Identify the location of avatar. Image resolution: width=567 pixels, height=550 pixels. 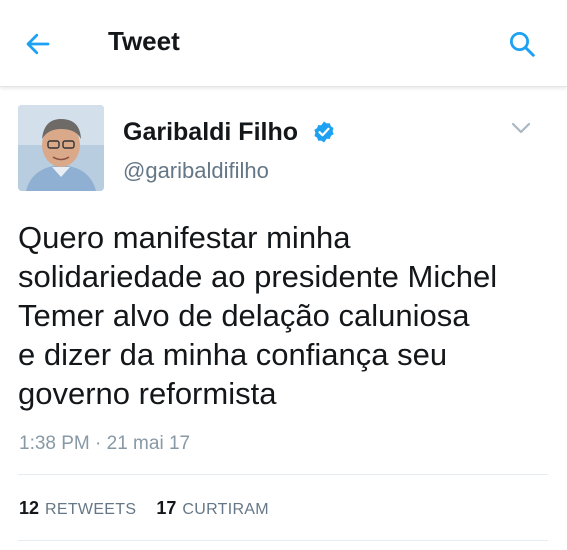
(61, 148).